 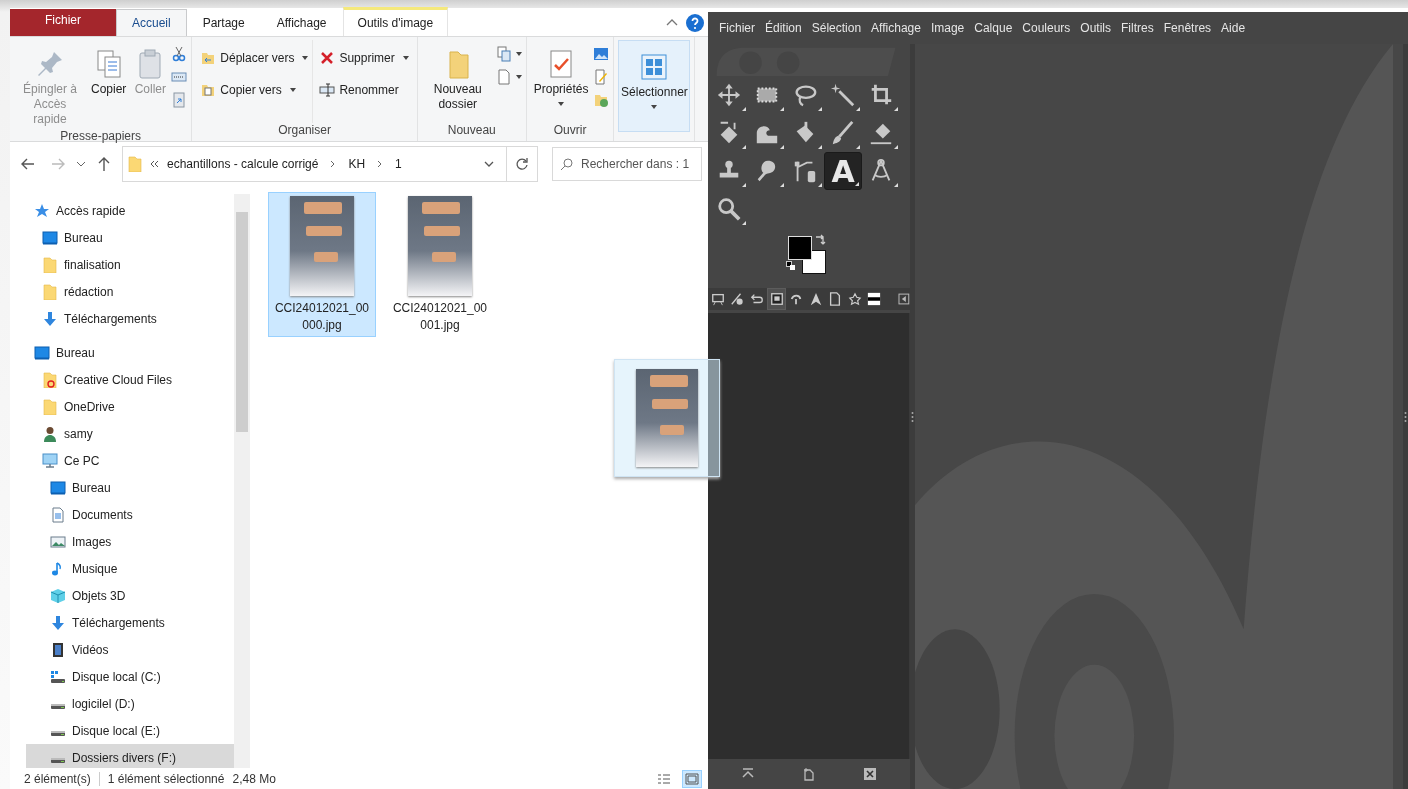 What do you see at coordinates (151, 22) in the screenshot?
I see `ribbon-tab: Accueil` at bounding box center [151, 22].